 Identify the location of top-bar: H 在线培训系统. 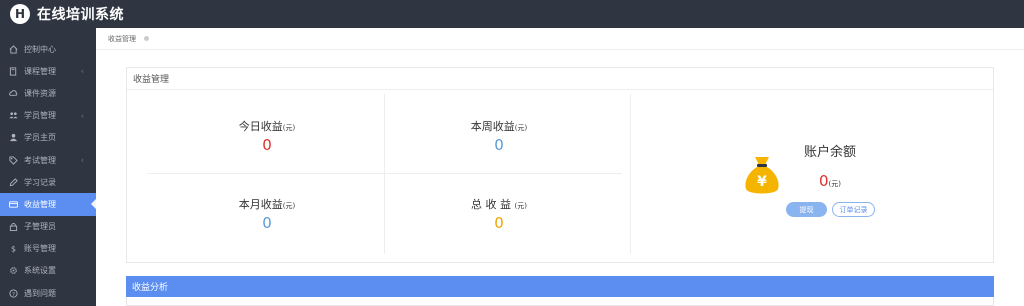
(512, 14).